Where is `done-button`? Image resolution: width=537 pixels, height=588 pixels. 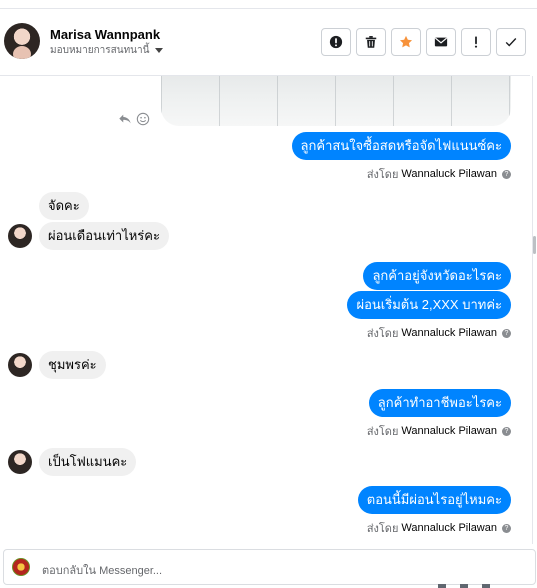 done-button is located at coordinates (511, 42).